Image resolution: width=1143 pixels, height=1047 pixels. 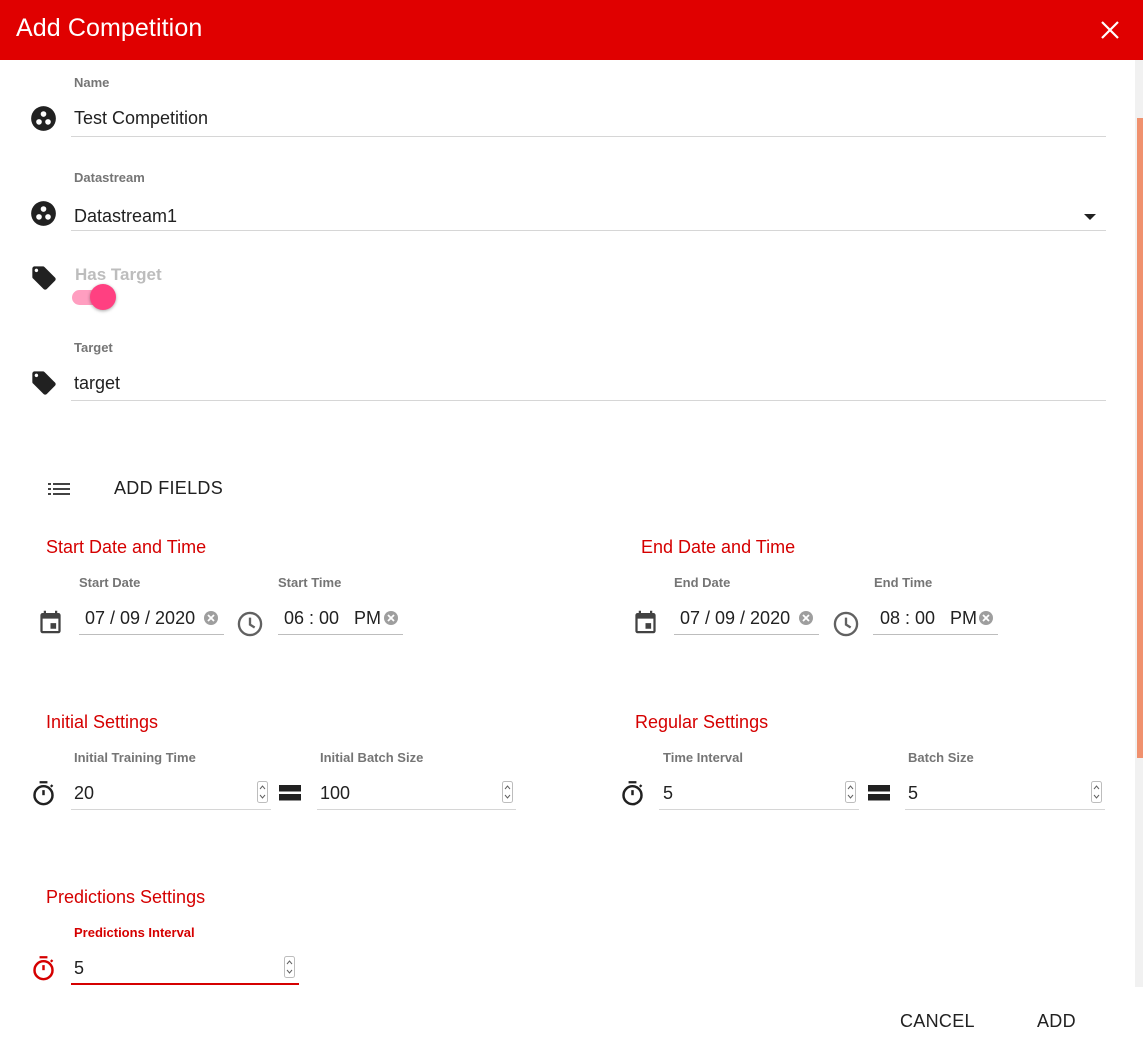 I want to click on time-interval-label: Time Interval, so click(x=703, y=757).